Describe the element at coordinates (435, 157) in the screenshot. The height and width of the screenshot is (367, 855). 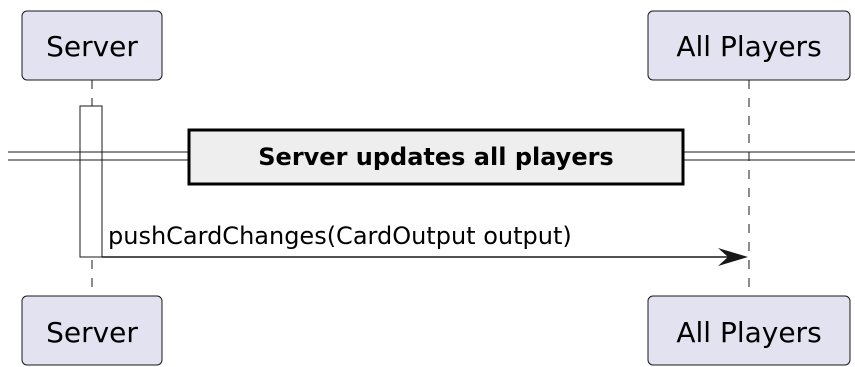
I see `divider-label: Server updates all players` at that location.